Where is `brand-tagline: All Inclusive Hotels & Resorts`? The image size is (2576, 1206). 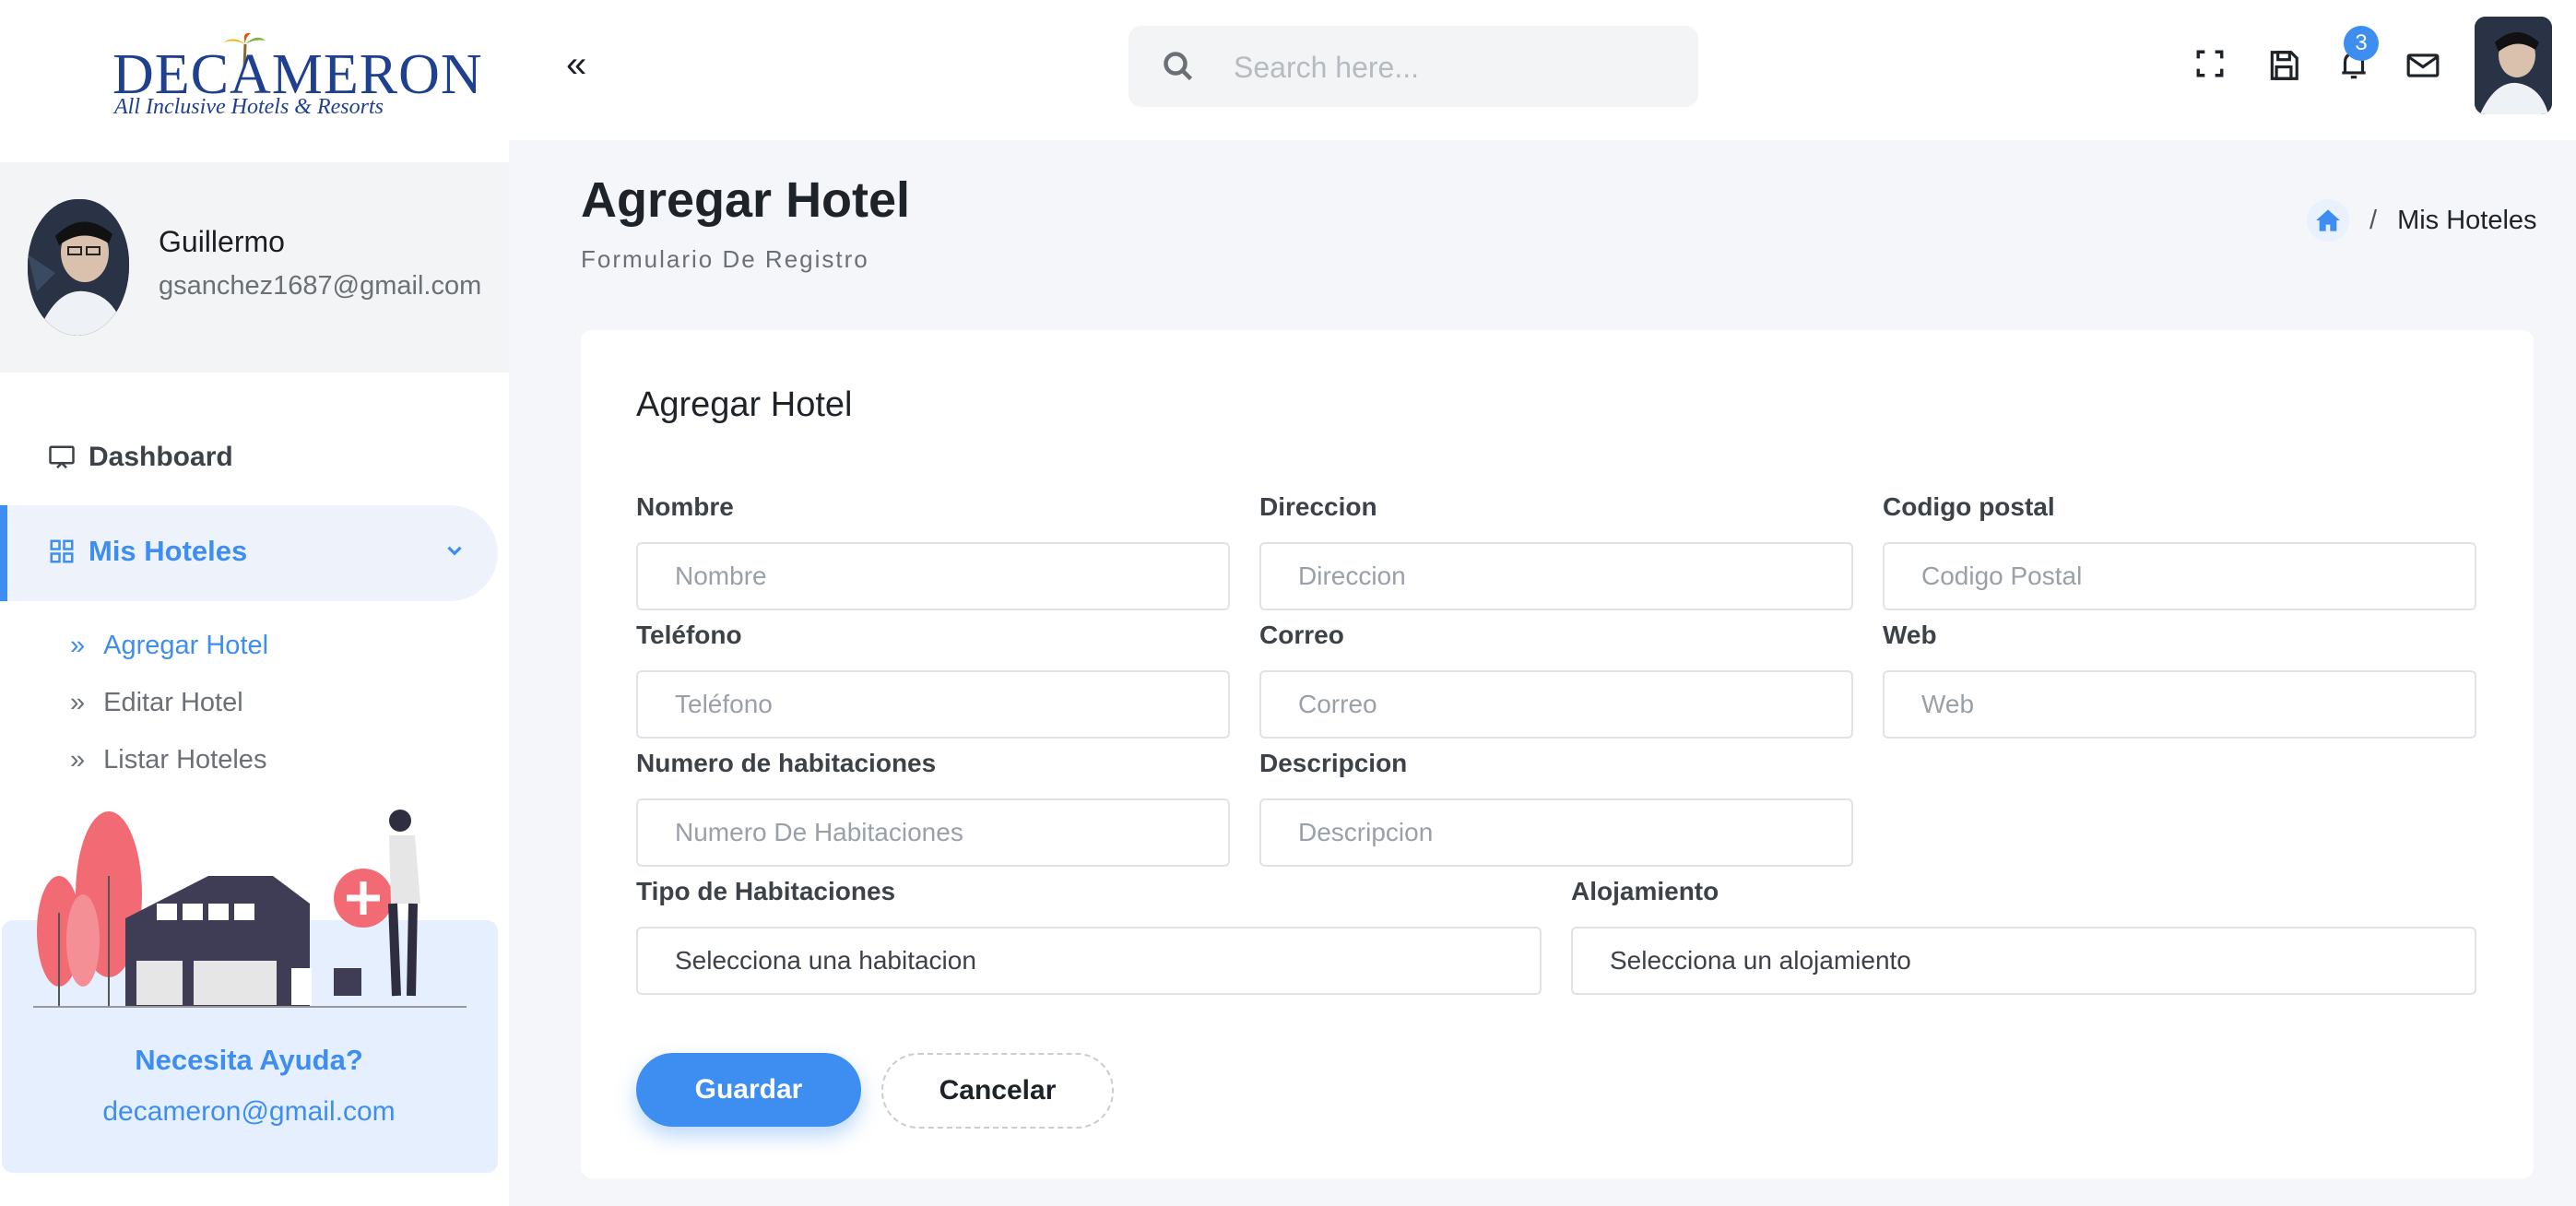 brand-tagline: All Inclusive Hotels & Resorts is located at coordinates (249, 107).